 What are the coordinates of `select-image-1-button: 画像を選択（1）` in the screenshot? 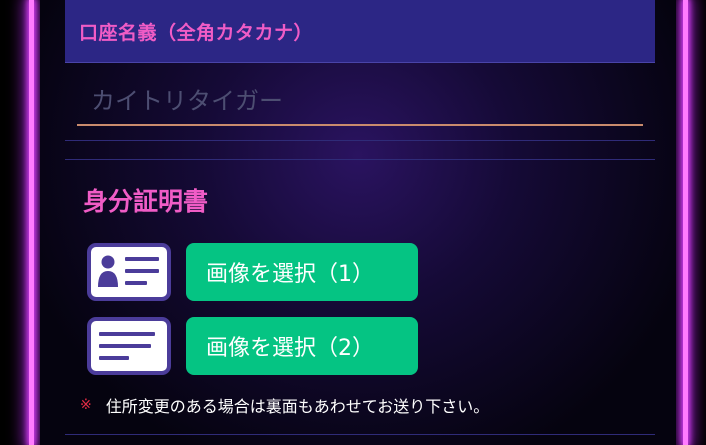 It's located at (302, 272).